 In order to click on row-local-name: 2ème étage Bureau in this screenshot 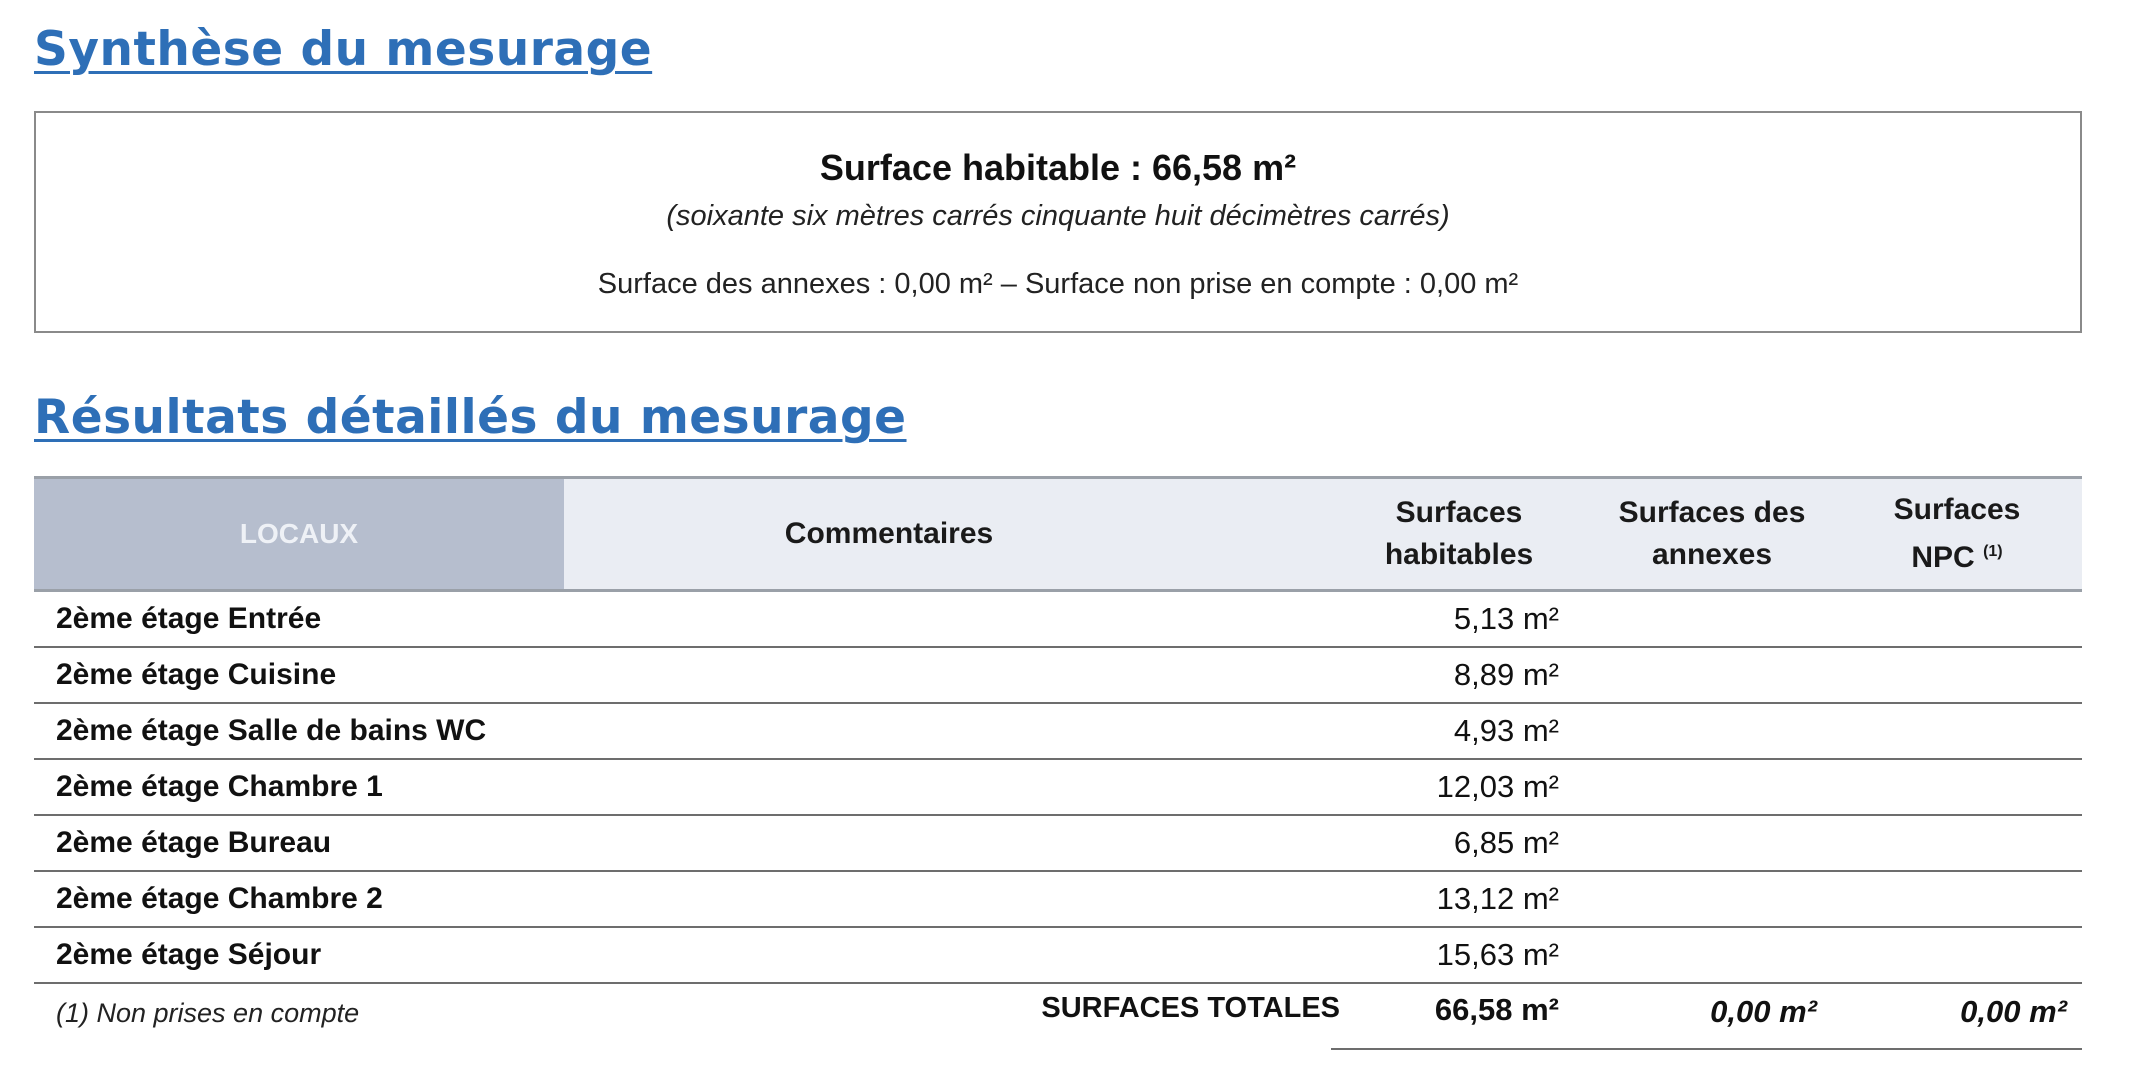, I will do `click(194, 842)`.